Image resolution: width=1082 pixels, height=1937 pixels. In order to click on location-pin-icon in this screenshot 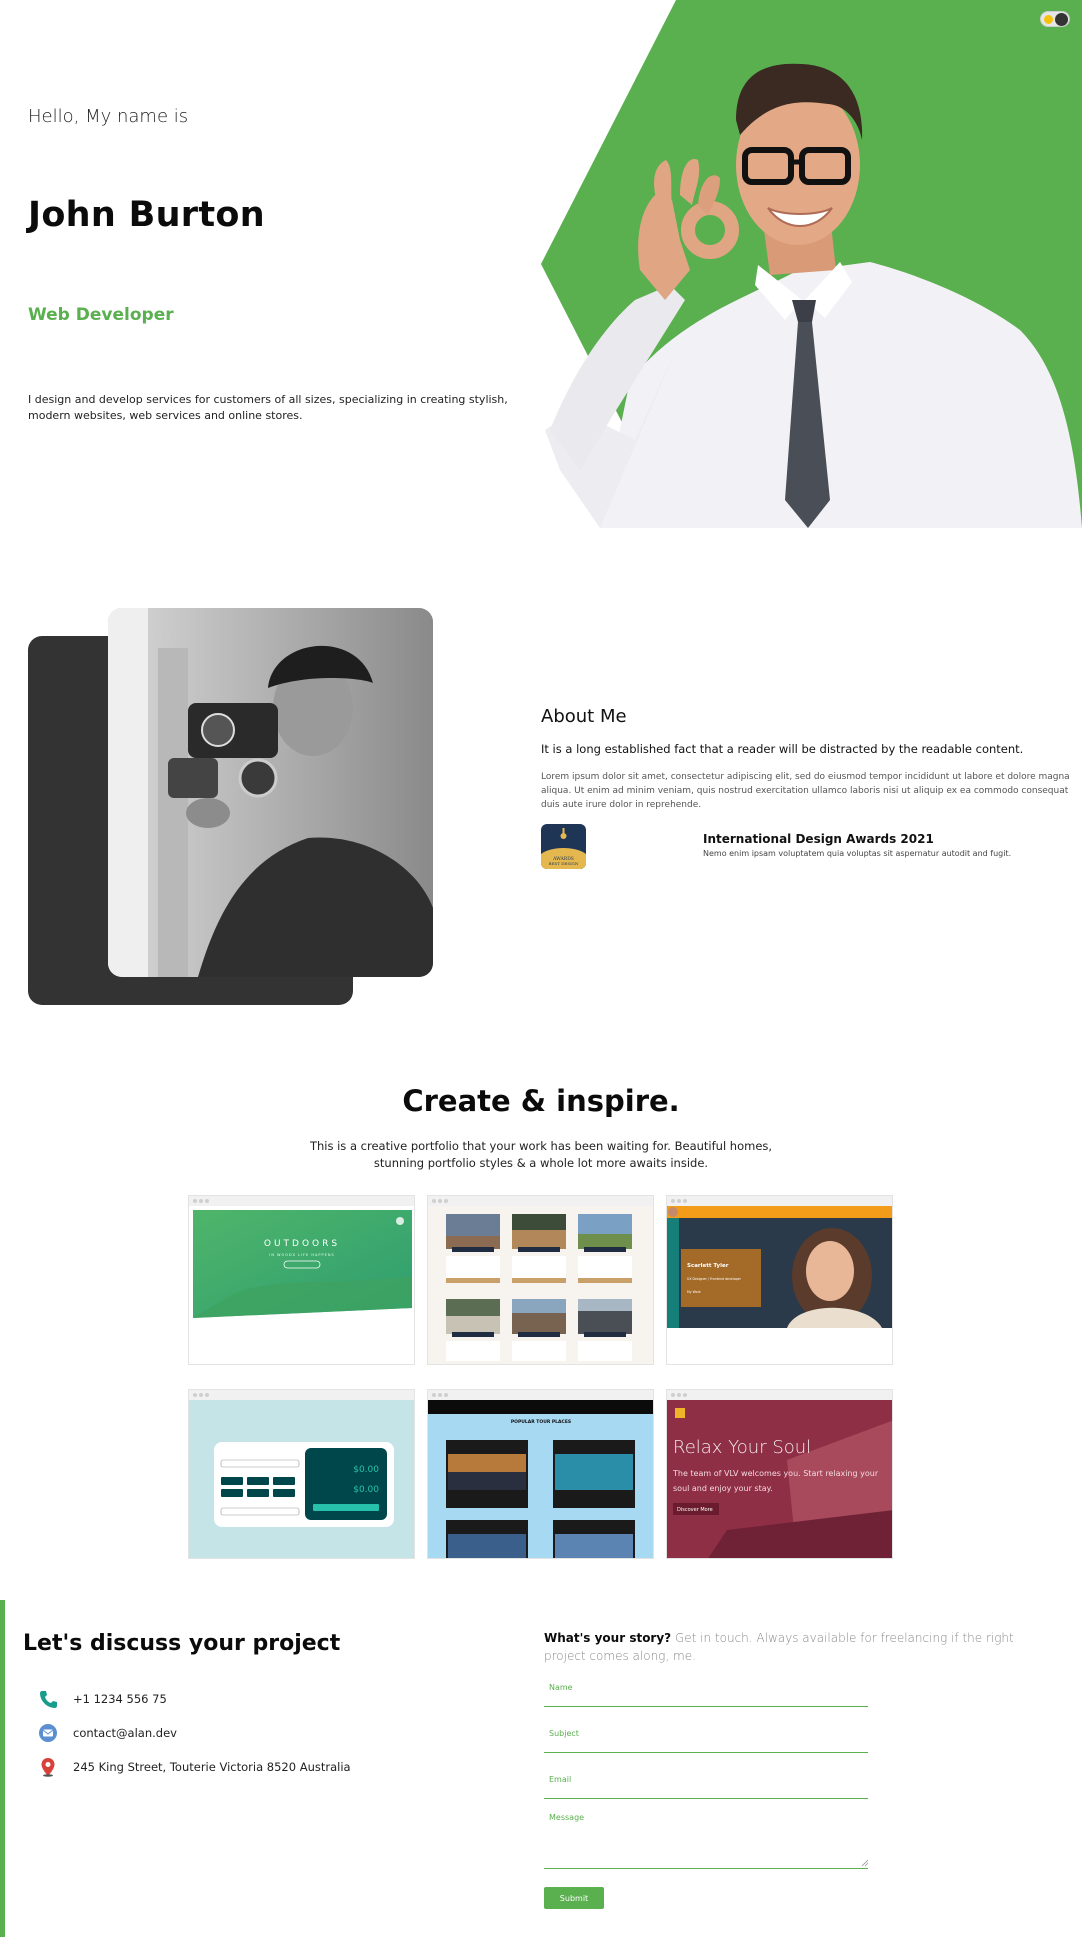, I will do `click(48, 1767)`.